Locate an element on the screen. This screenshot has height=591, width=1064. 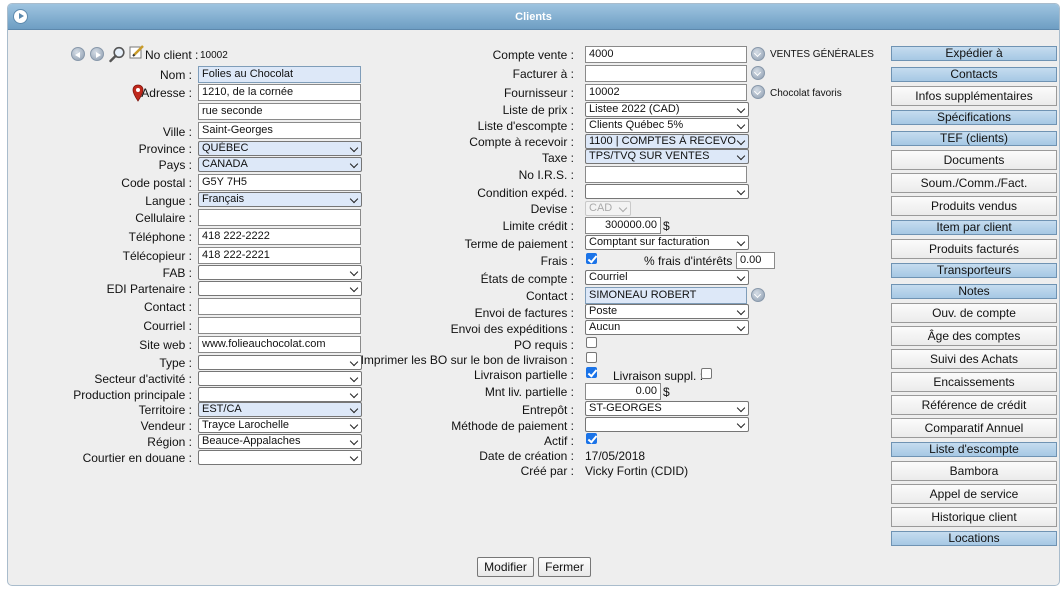
ouv-de-compte-button: Ouv. de compte is located at coordinates (974, 313).